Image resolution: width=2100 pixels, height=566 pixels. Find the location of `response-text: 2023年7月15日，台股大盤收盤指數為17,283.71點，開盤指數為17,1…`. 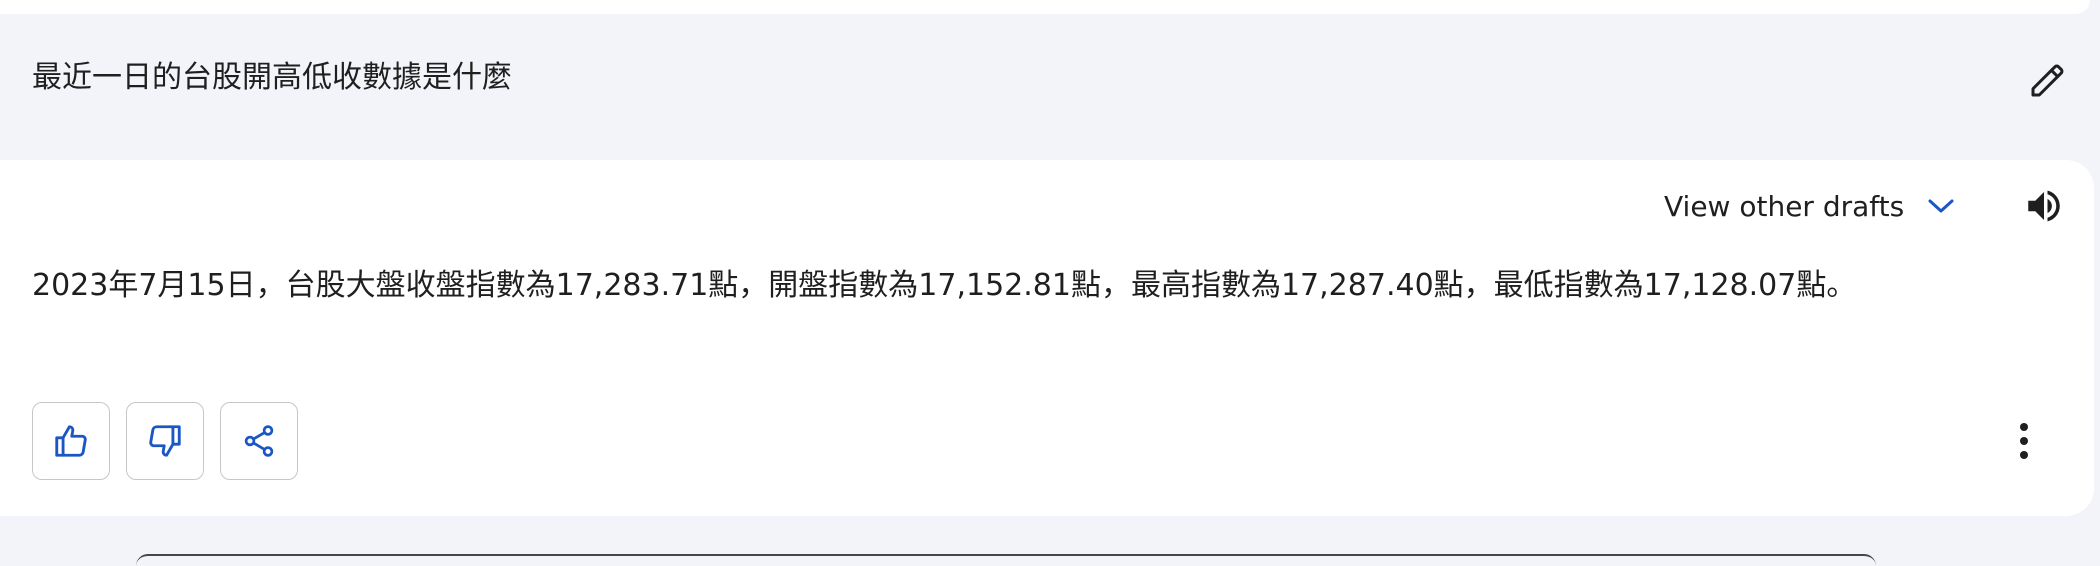

response-text: 2023年7月15日，台股大盤收盤指數為17,283.71點，開盤指數為17,1… is located at coordinates (944, 285).